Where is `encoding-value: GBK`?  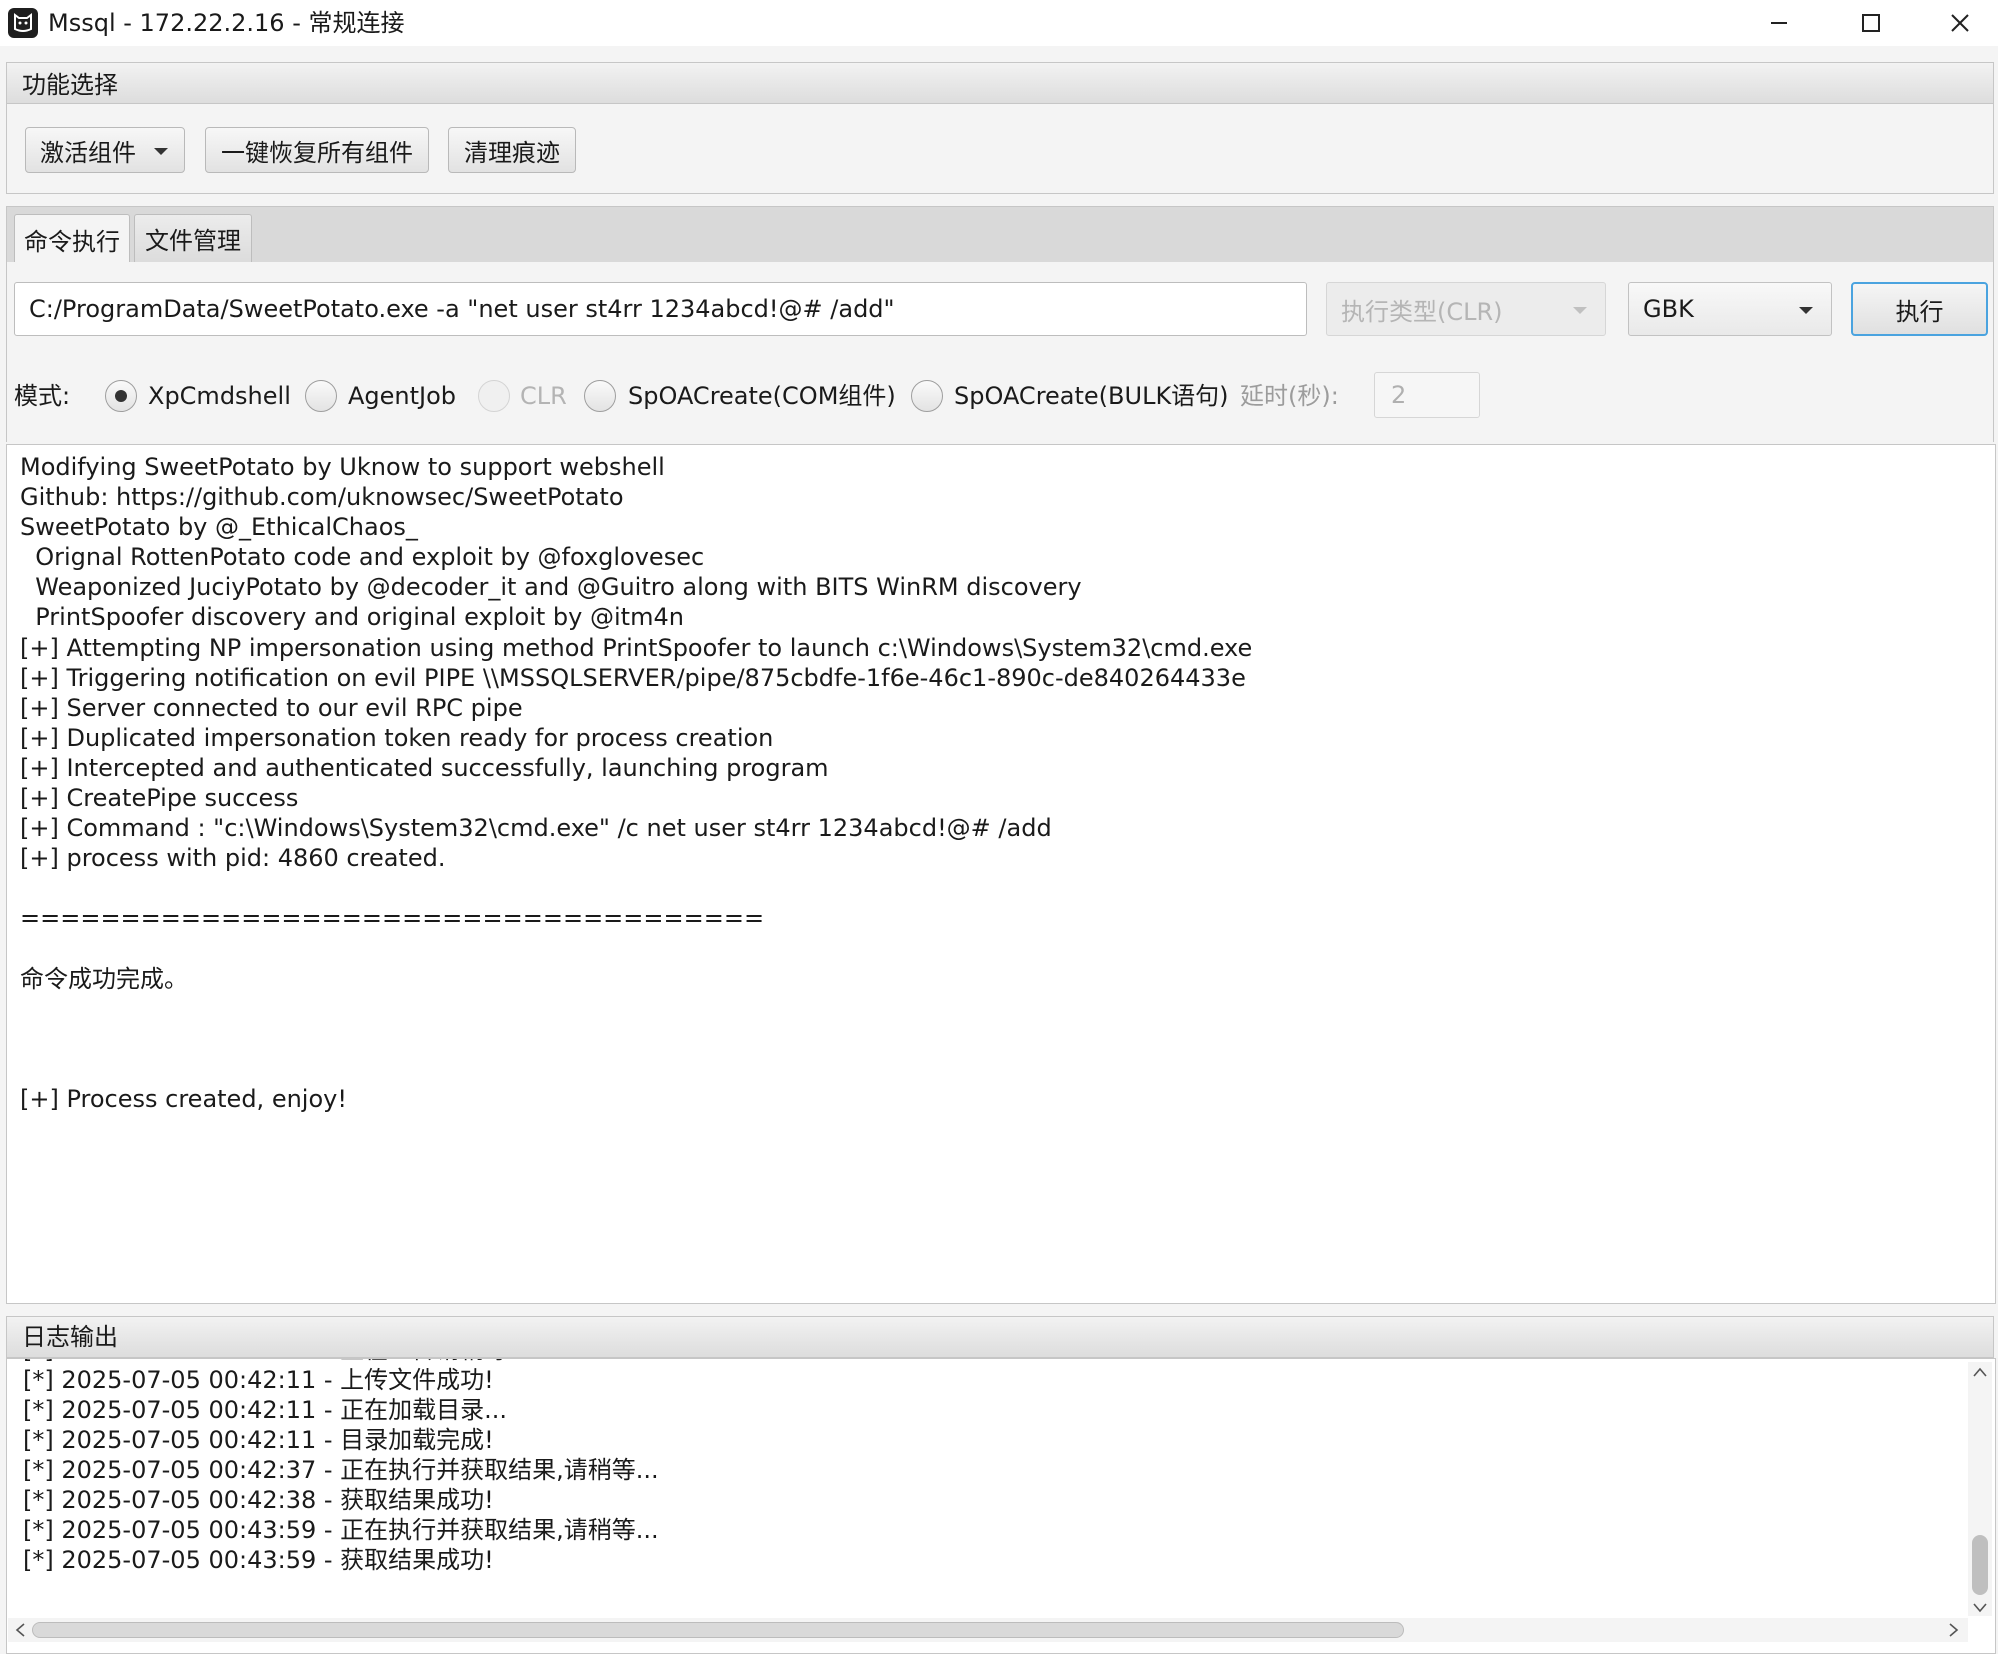
encoding-value: GBK is located at coordinates (1668, 309).